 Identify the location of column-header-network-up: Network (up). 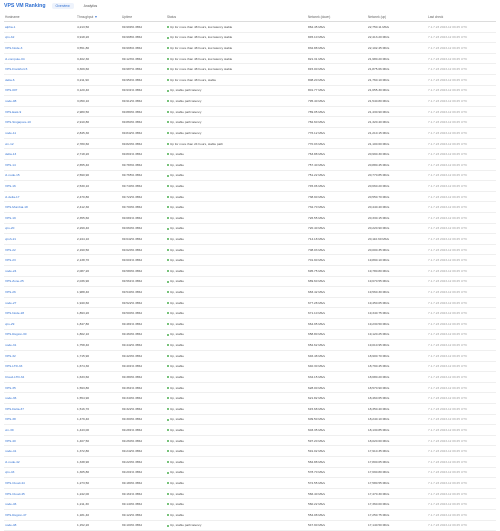
(397, 17).